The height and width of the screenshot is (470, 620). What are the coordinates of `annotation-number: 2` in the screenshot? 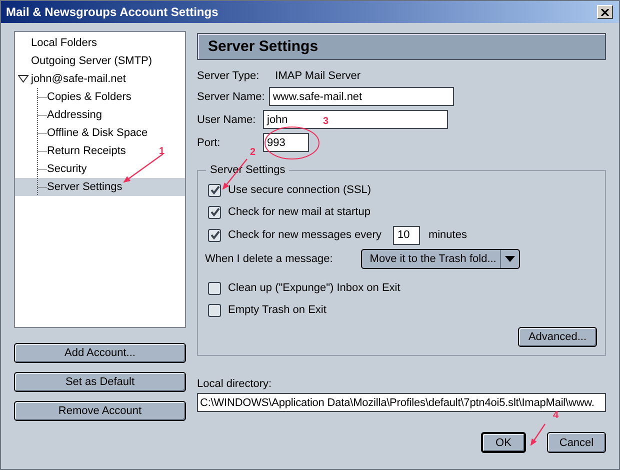 It's located at (253, 152).